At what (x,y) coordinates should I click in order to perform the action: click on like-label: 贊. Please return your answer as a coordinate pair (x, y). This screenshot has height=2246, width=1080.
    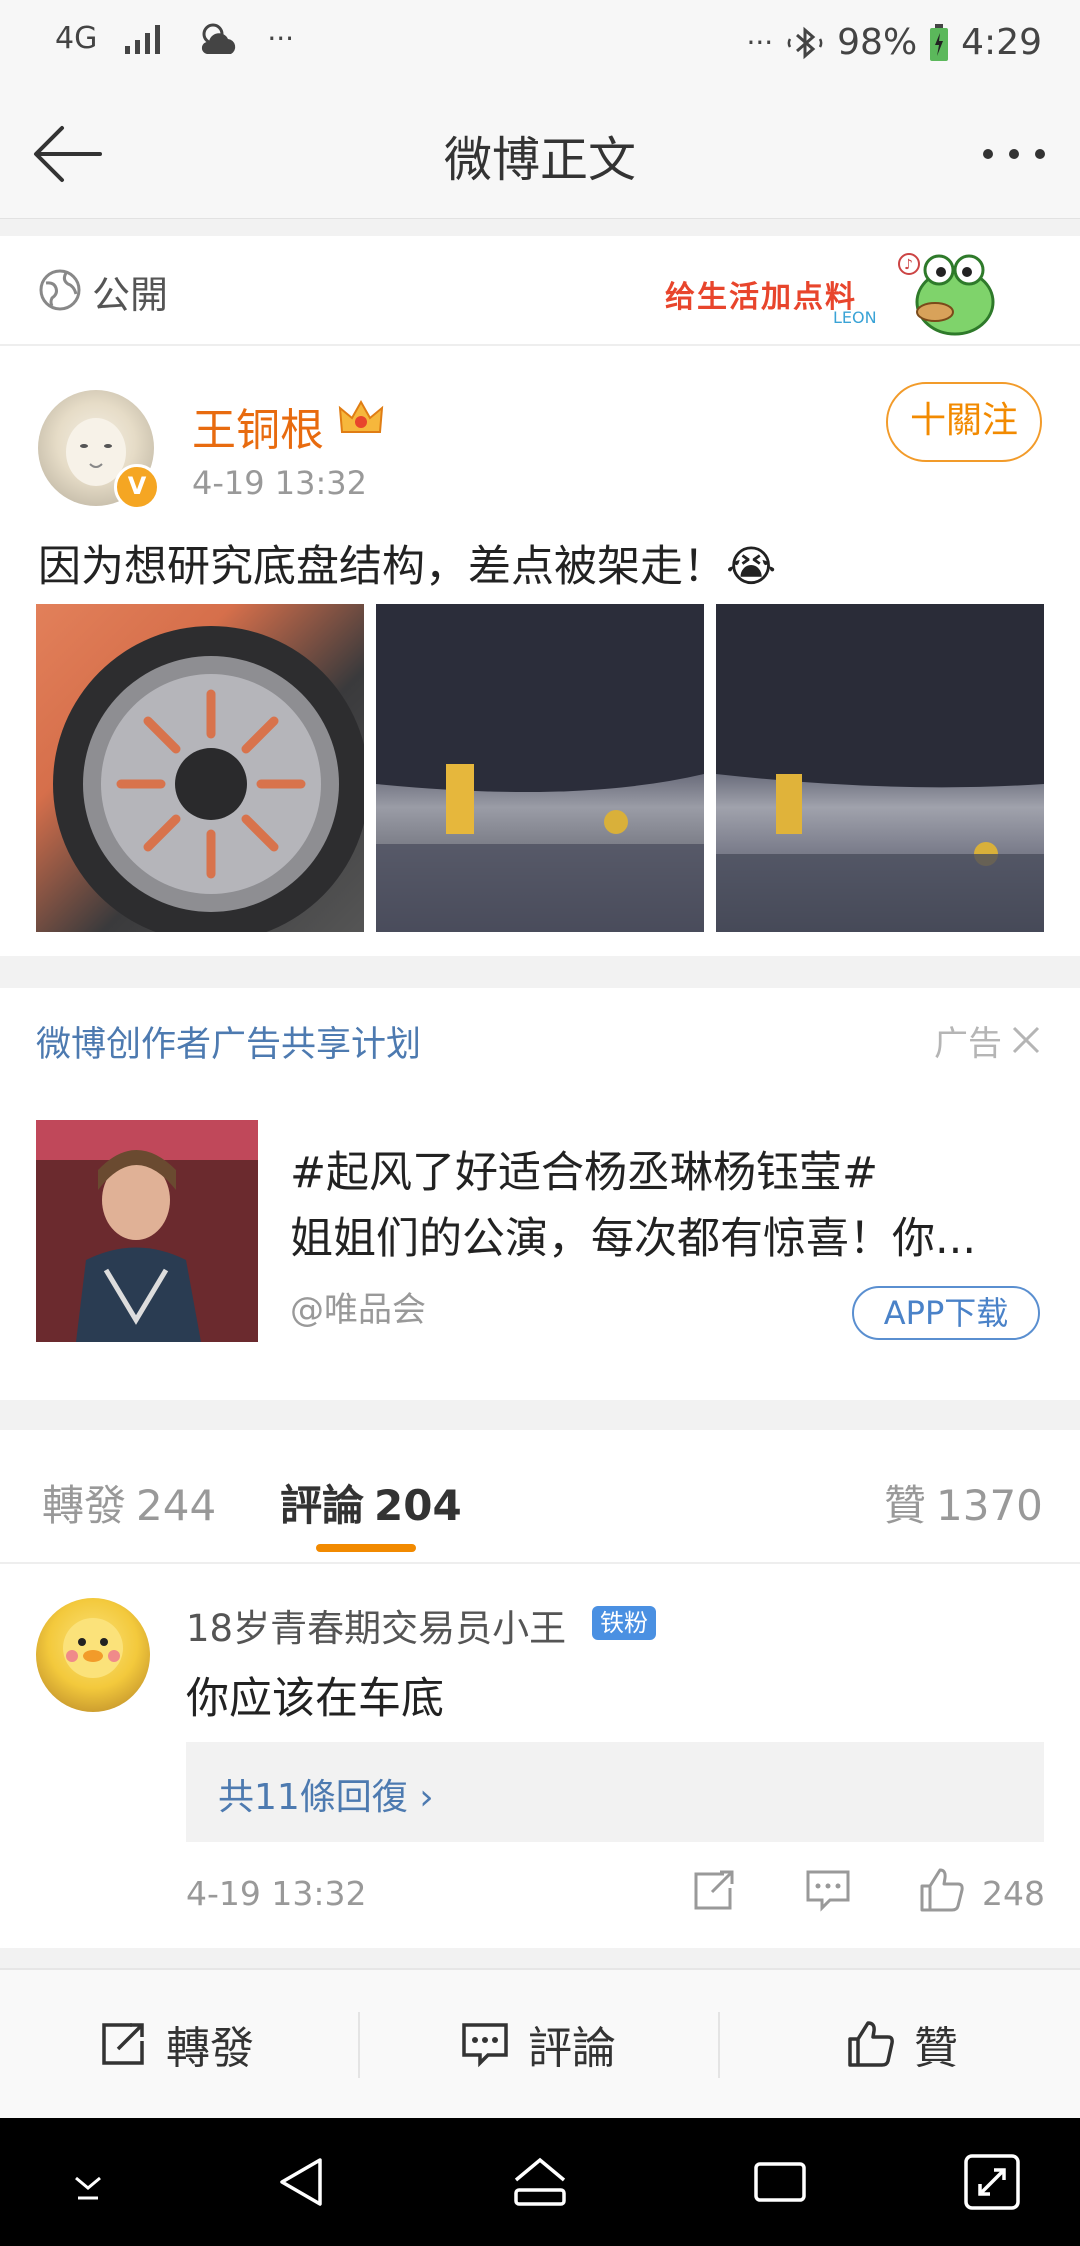
    Looking at the image, I should click on (936, 2048).